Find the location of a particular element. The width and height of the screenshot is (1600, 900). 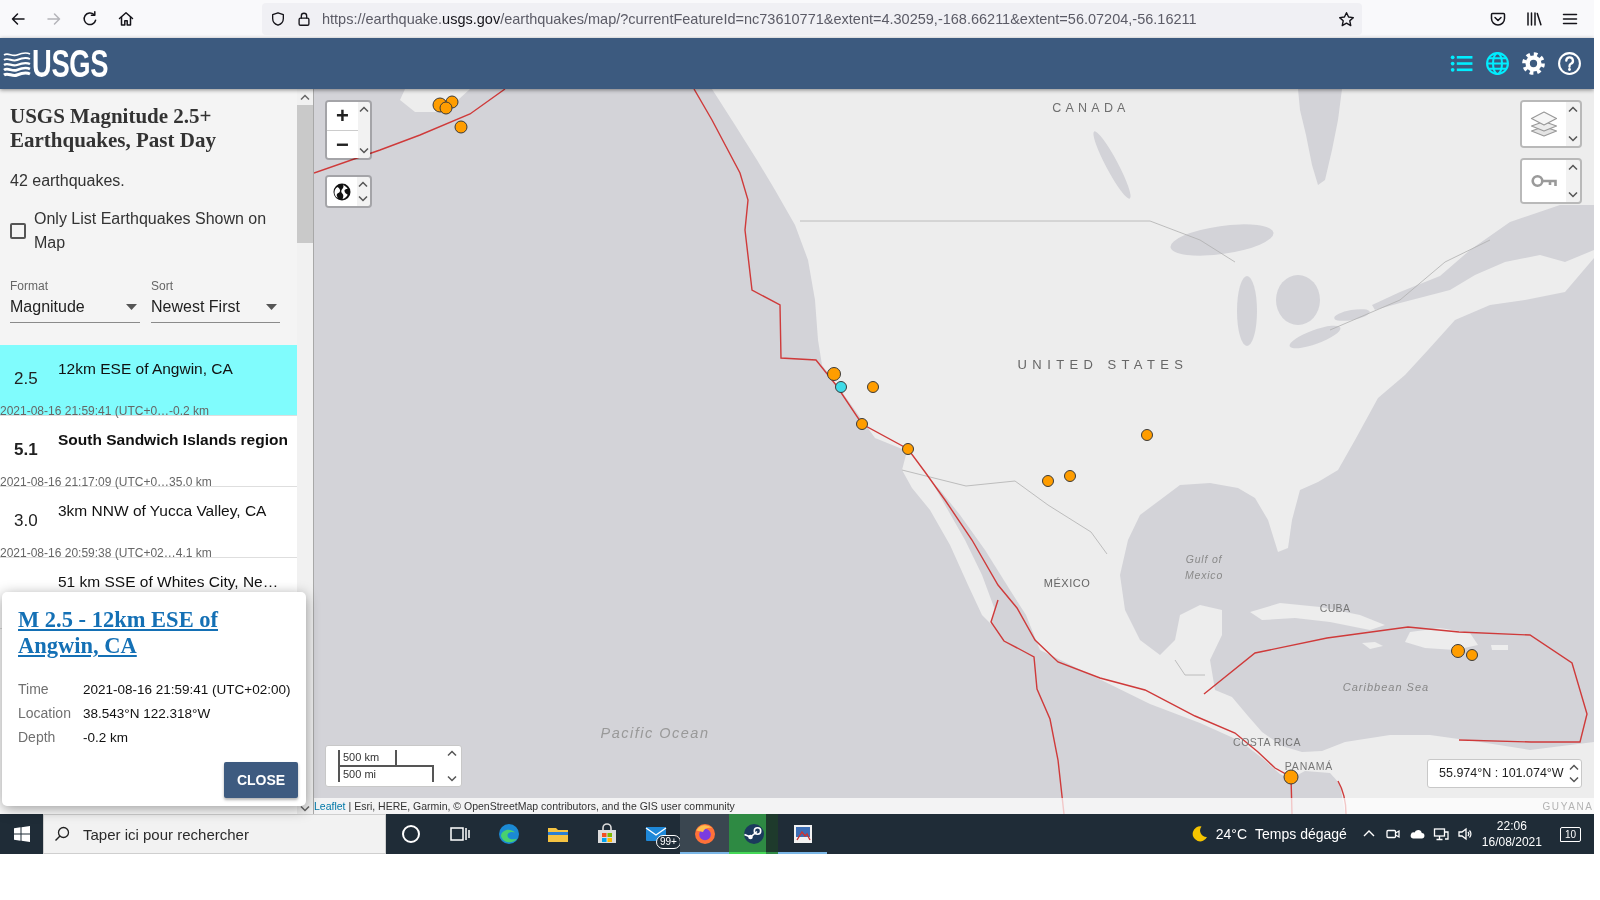

map-label: MÉXICO is located at coordinates (1067, 583).